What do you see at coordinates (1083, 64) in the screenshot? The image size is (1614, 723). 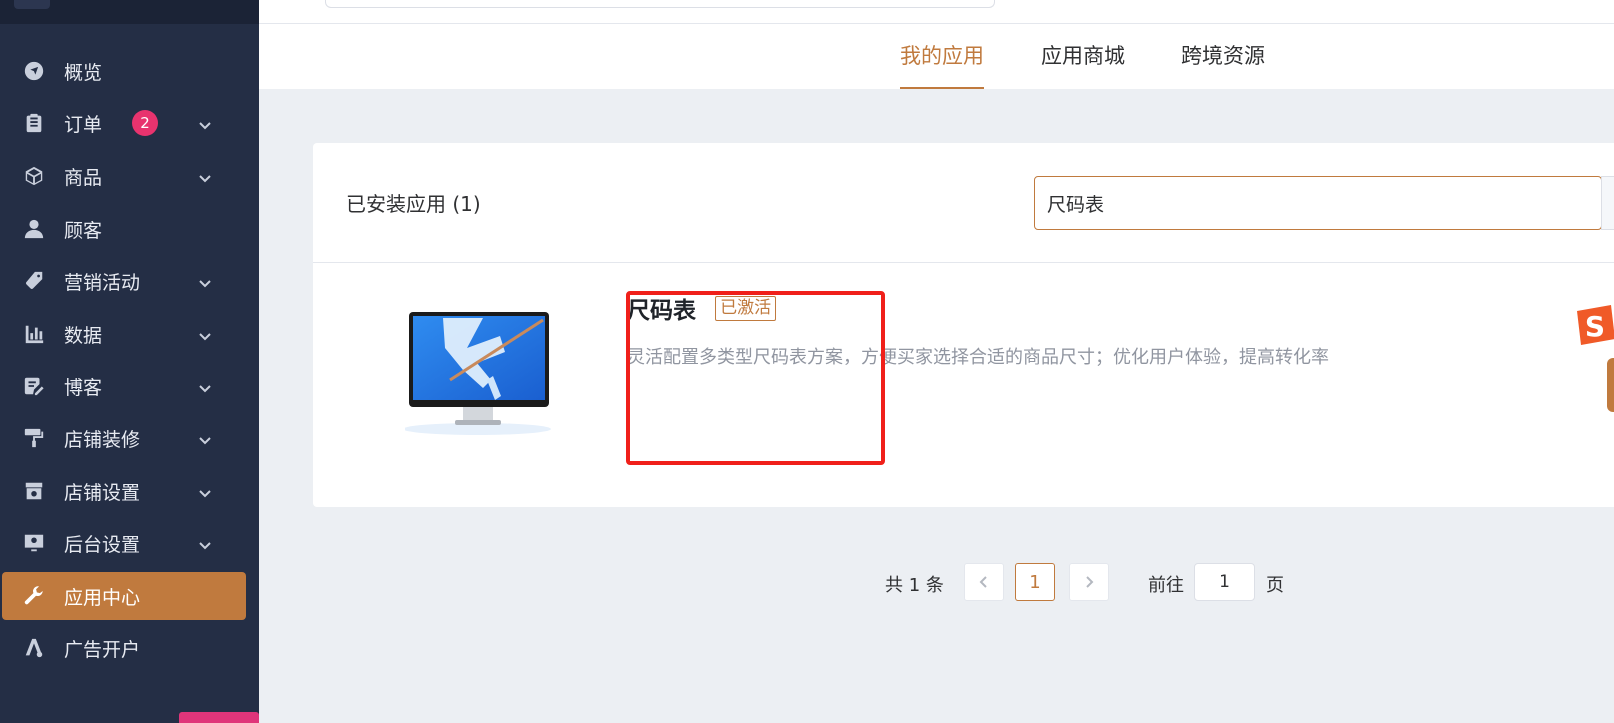 I see `tab-app-store: 应用商城` at bounding box center [1083, 64].